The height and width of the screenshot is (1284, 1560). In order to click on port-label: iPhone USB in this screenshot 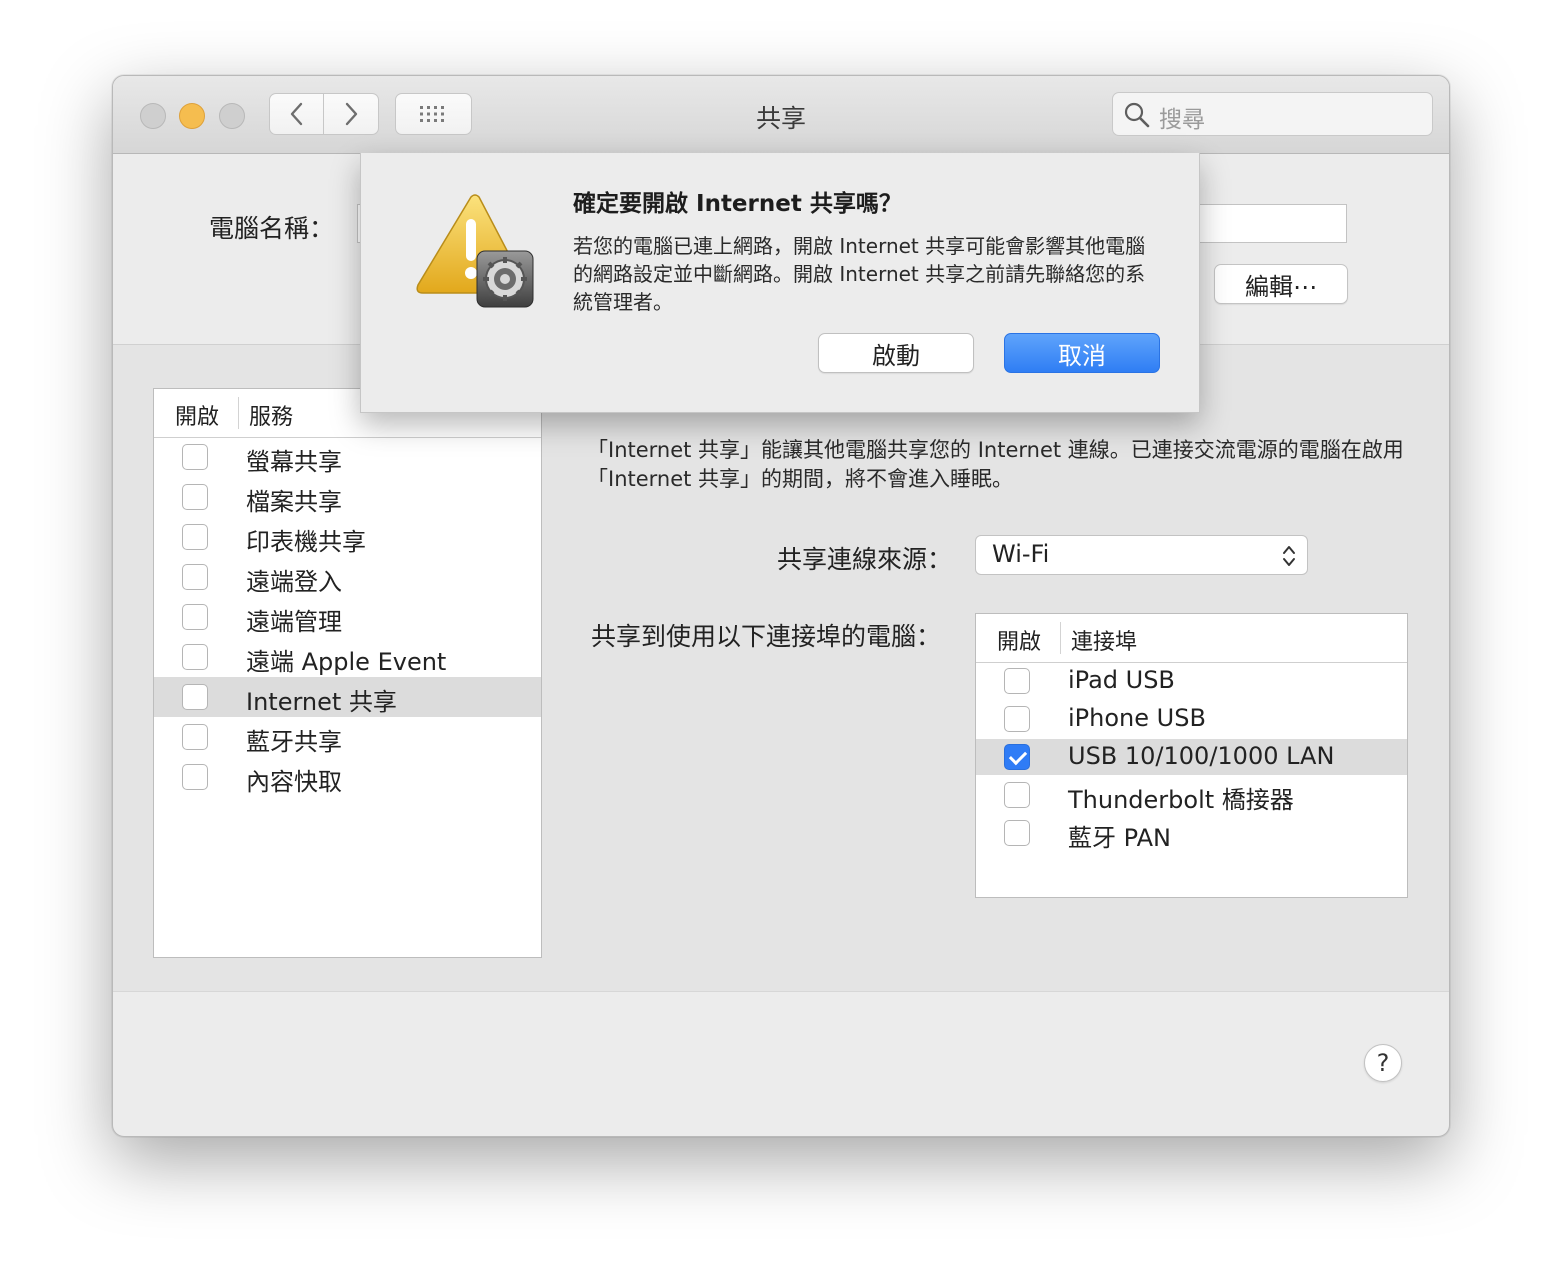, I will do `click(1137, 718)`.